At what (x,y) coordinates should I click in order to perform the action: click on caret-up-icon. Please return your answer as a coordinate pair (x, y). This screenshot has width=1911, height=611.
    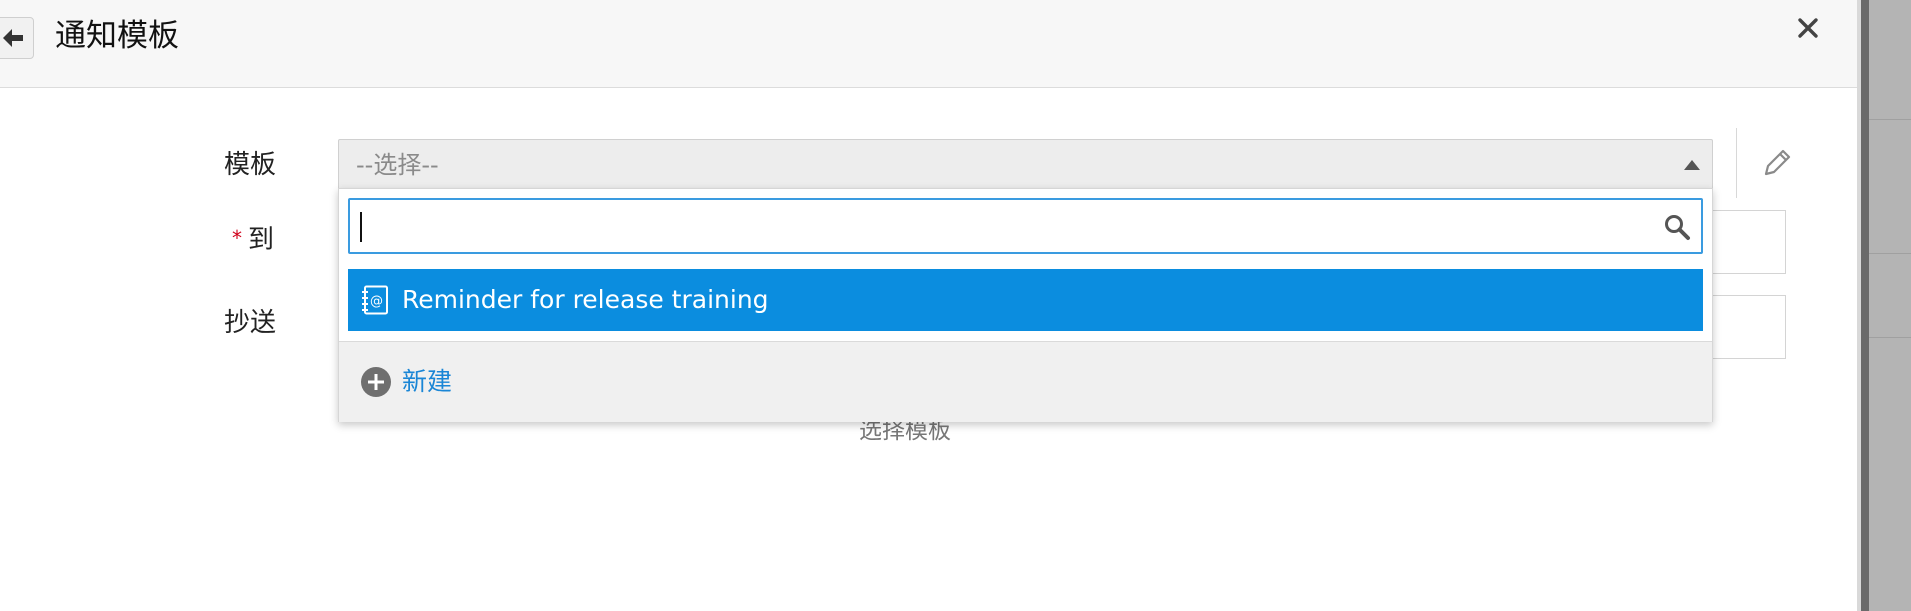
    Looking at the image, I should click on (1692, 165).